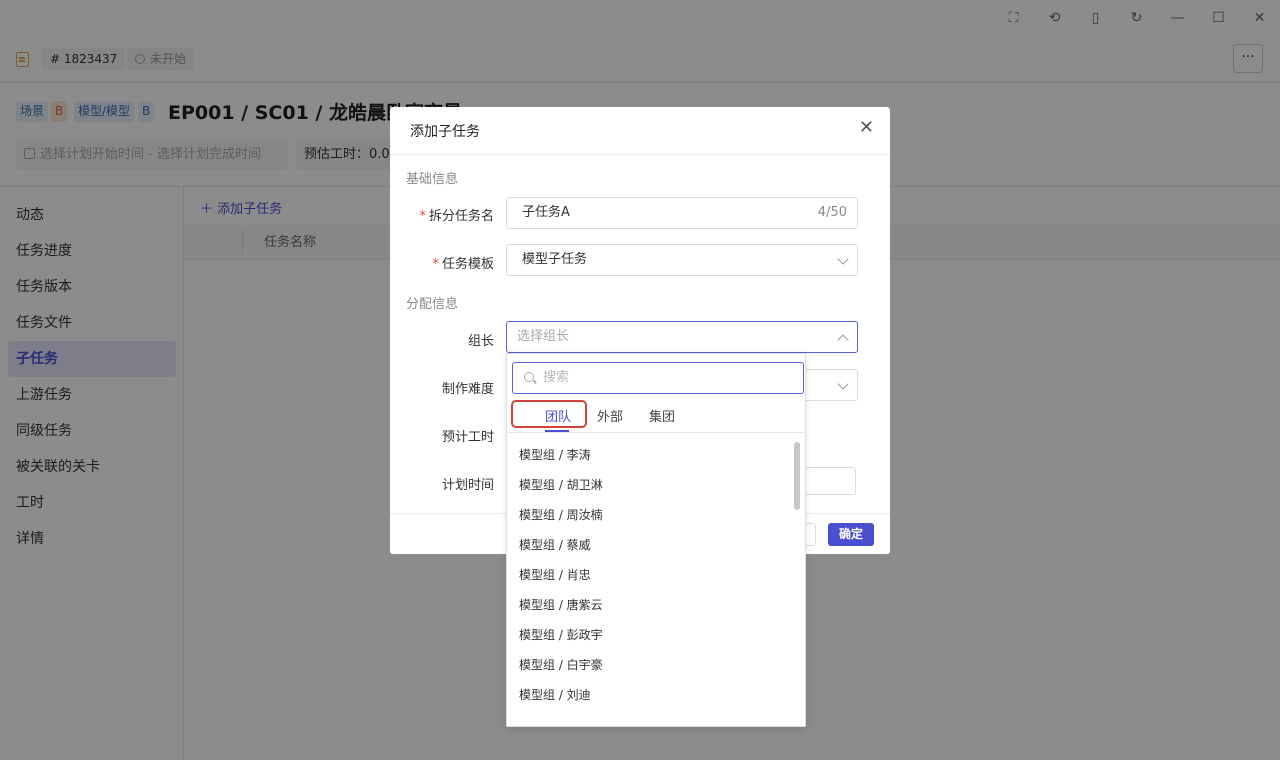 This screenshot has height=760, width=1280. I want to click on field-label-template: * 任务模板, so click(450, 262).